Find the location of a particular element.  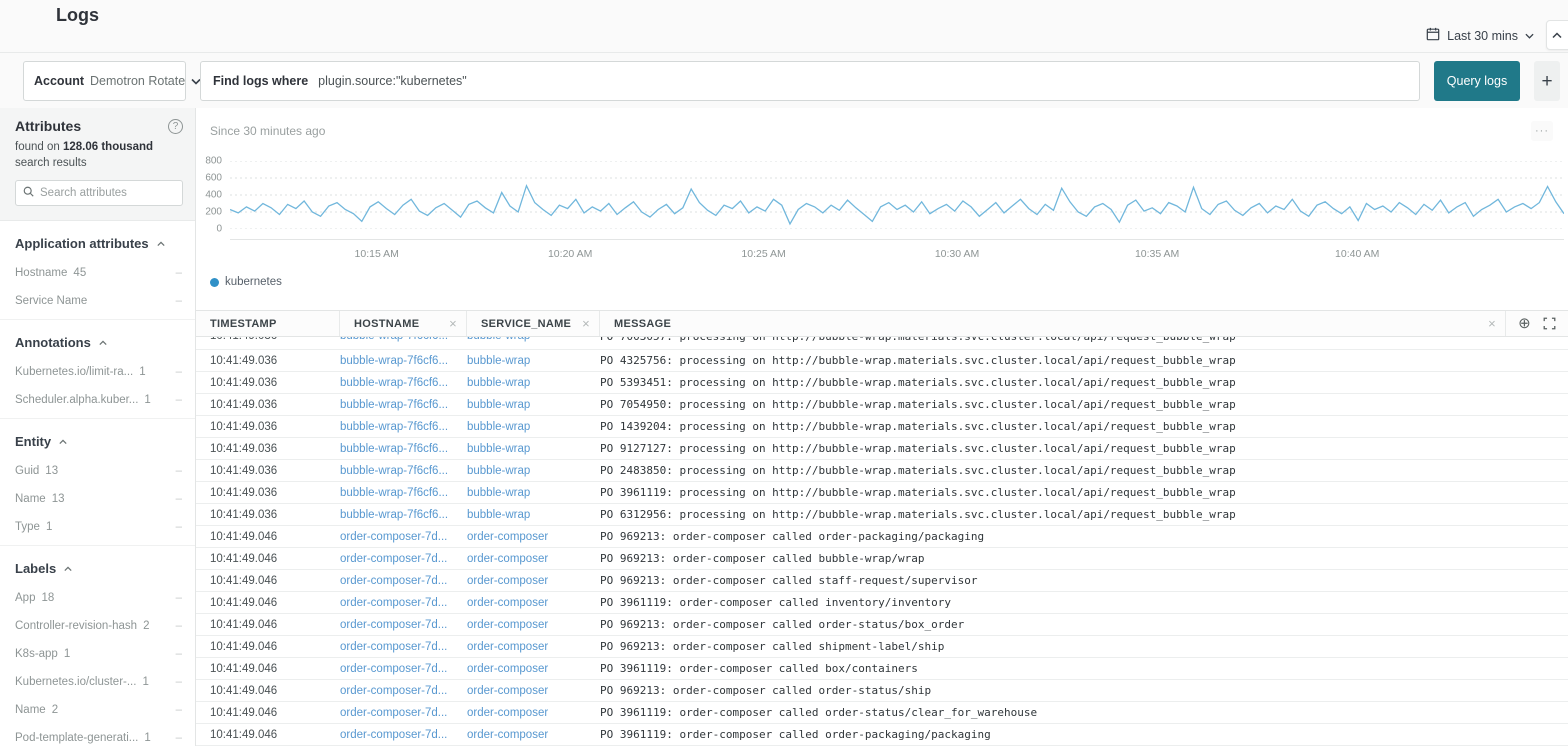

attribute-section-header: Annotations is located at coordinates (97, 342).